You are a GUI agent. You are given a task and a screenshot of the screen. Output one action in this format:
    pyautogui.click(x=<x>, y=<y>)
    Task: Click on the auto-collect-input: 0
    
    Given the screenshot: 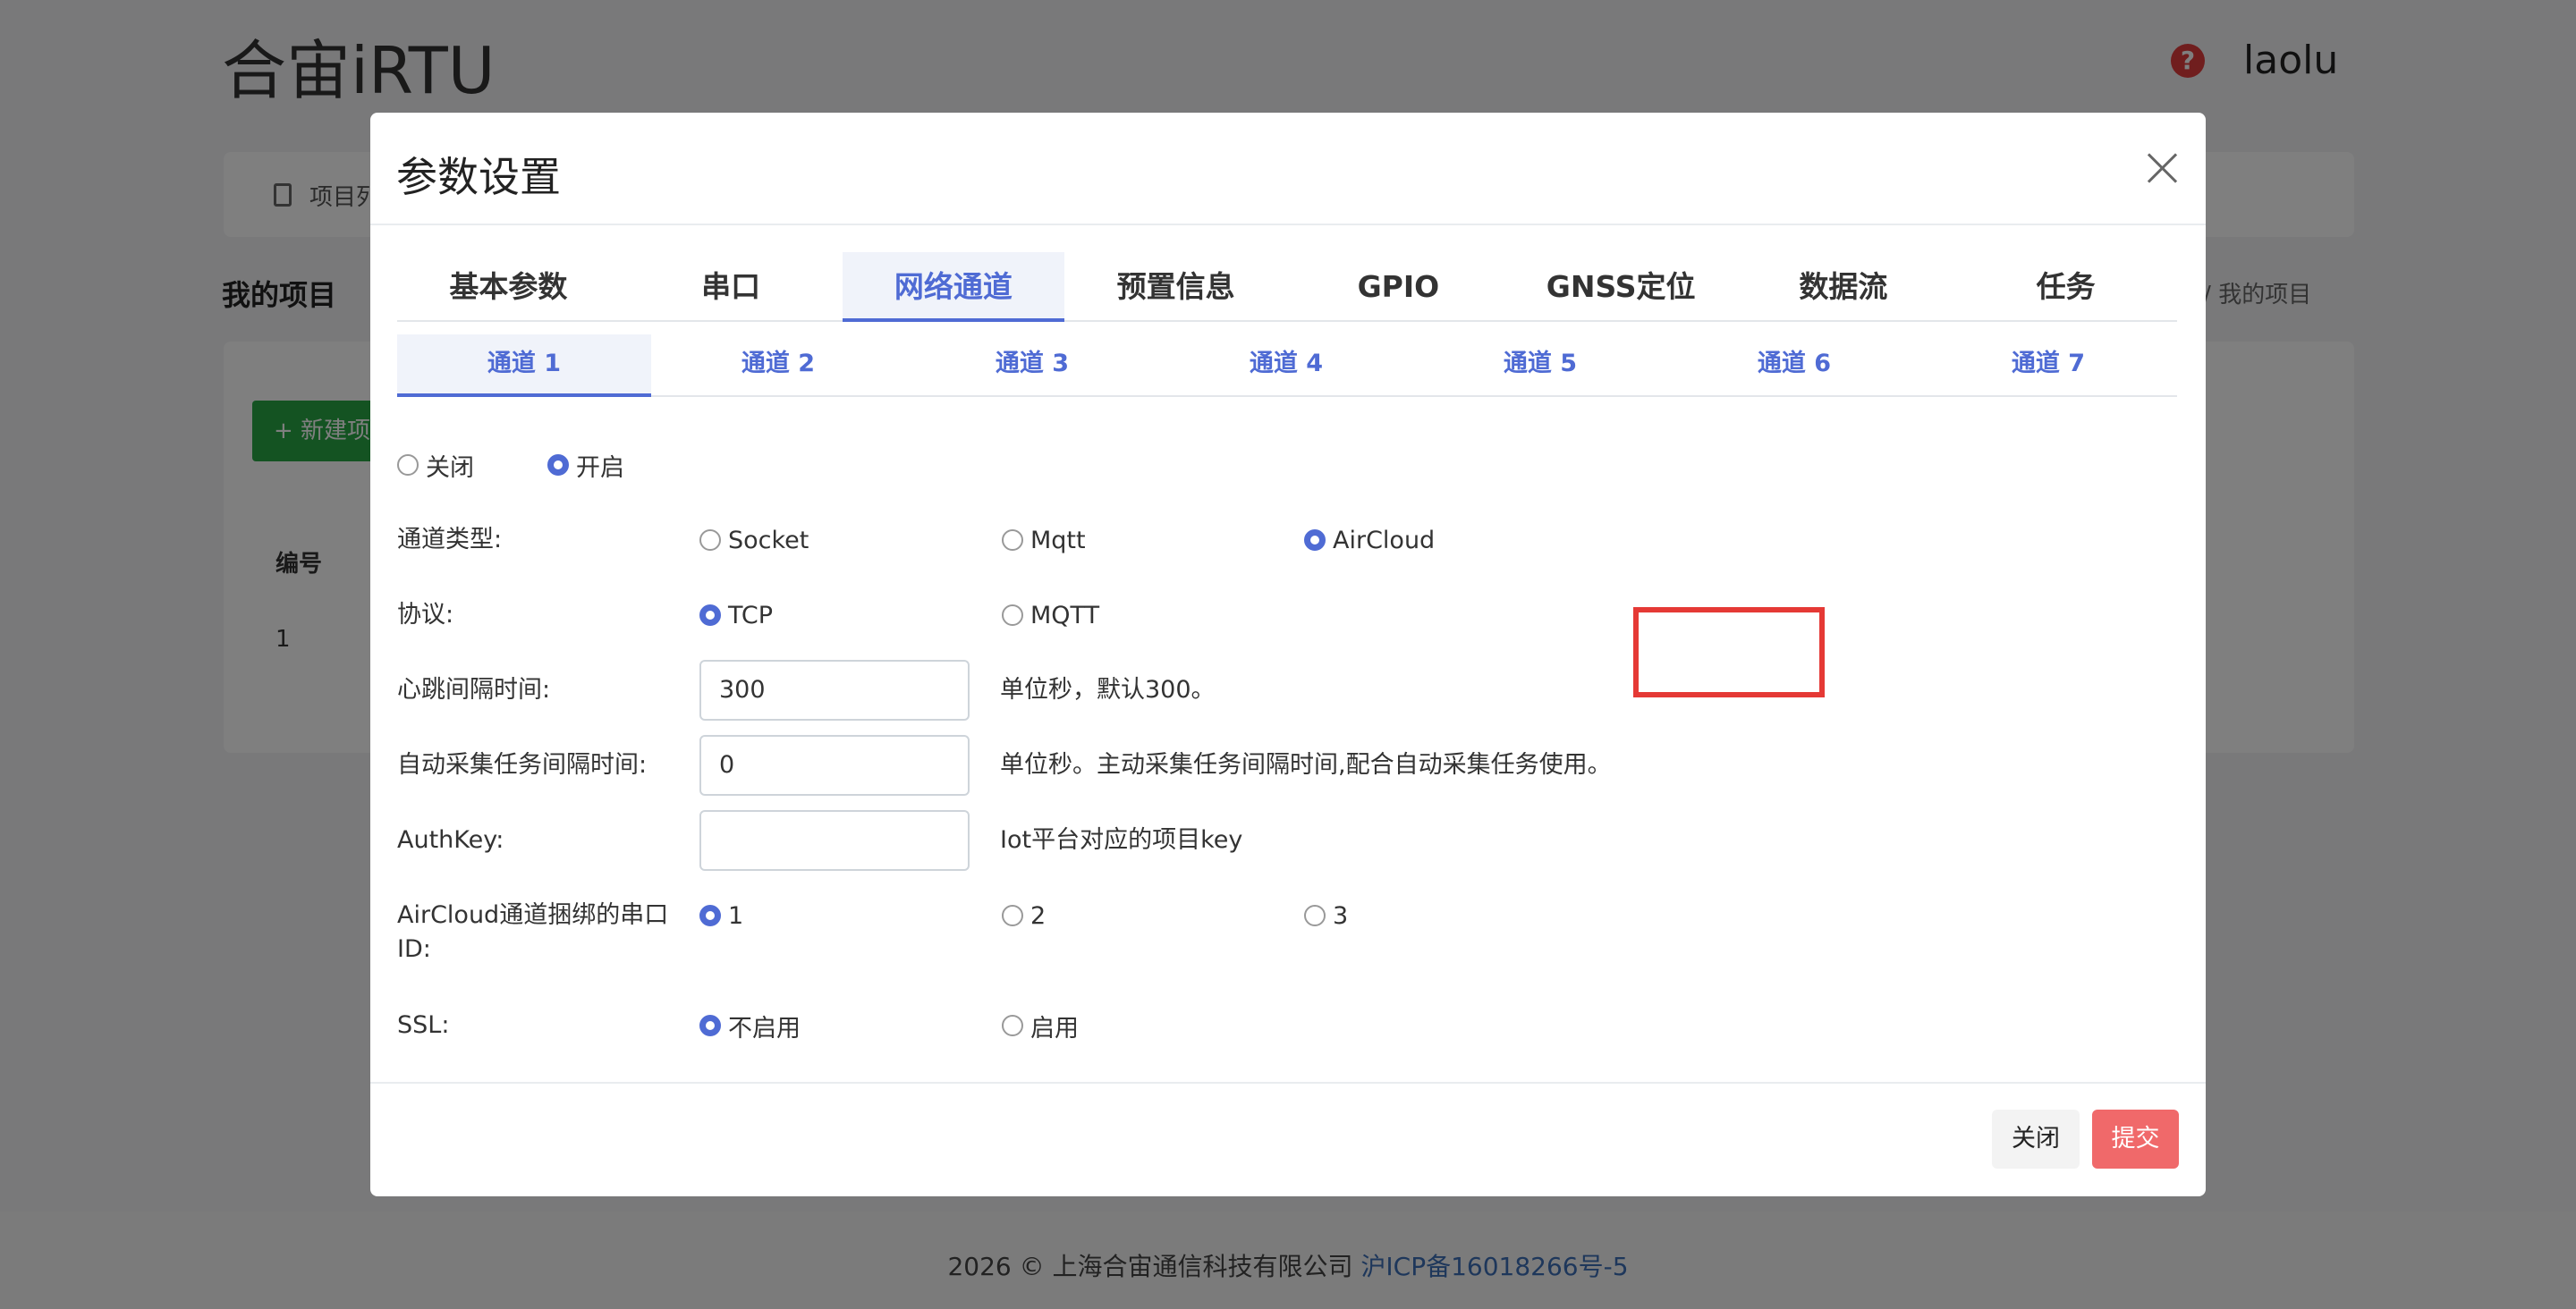 What is the action you would take?
    pyautogui.click(x=834, y=765)
    